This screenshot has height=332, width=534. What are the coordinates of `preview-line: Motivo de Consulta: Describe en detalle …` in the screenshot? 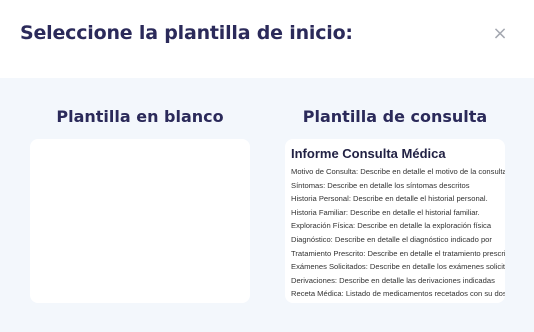 It's located at (398, 171).